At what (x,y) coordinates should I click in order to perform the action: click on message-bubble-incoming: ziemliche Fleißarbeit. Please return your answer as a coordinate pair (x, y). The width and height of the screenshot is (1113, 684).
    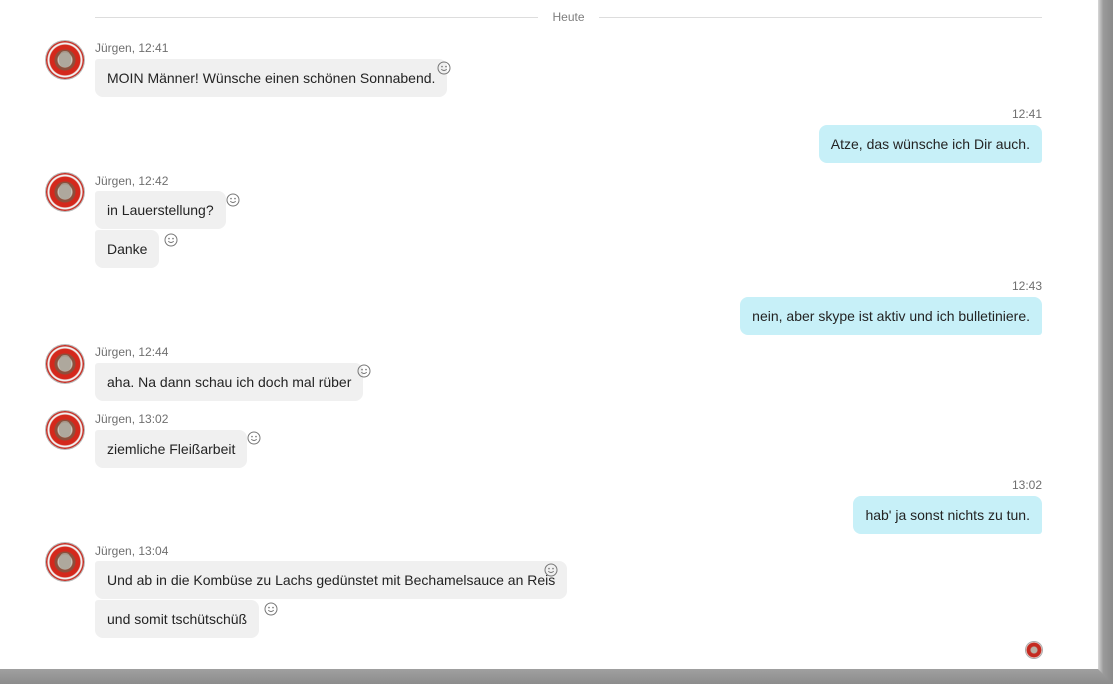
    Looking at the image, I should click on (171, 449).